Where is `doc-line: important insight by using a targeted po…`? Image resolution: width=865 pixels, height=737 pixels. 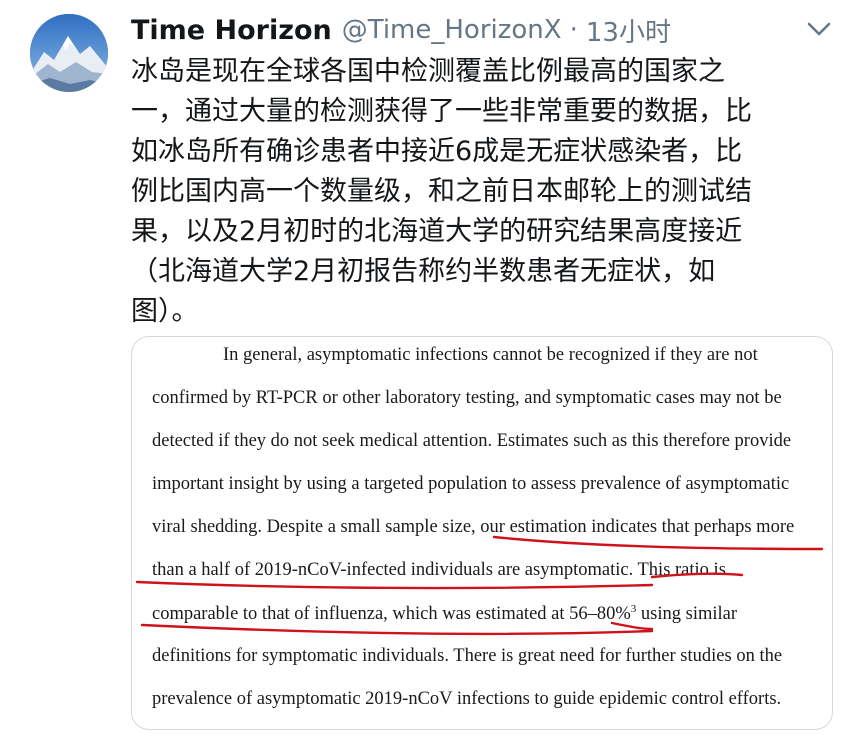 doc-line: important insight by using a targeted po… is located at coordinates (471, 484).